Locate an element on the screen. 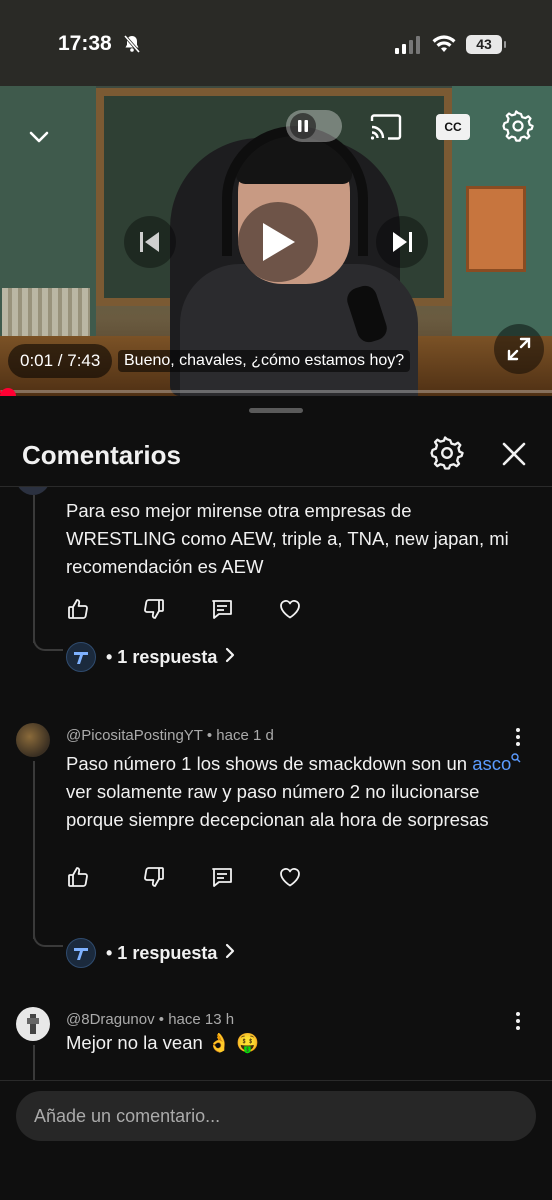 This screenshot has height=1200, width=552. comment-meta: @PicositaPostingYT • hace 1 d is located at coordinates (170, 735).